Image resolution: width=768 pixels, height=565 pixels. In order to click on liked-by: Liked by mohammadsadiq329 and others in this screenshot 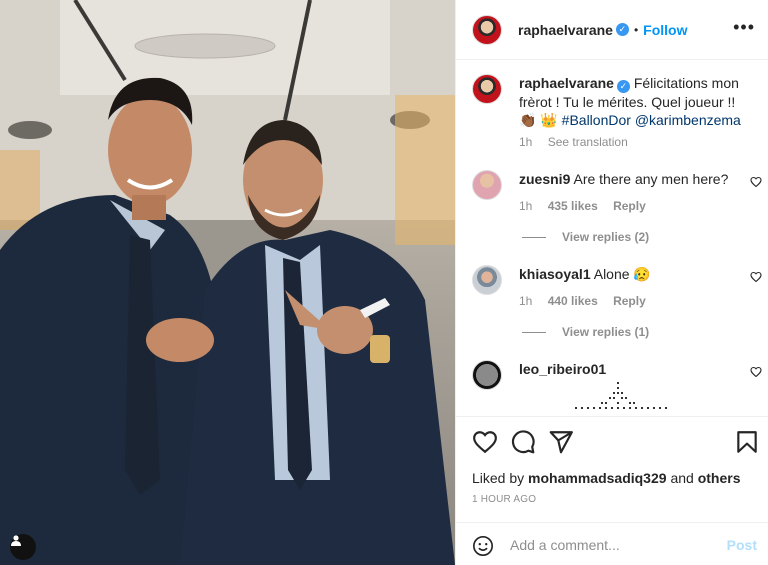, I will do `click(606, 478)`.